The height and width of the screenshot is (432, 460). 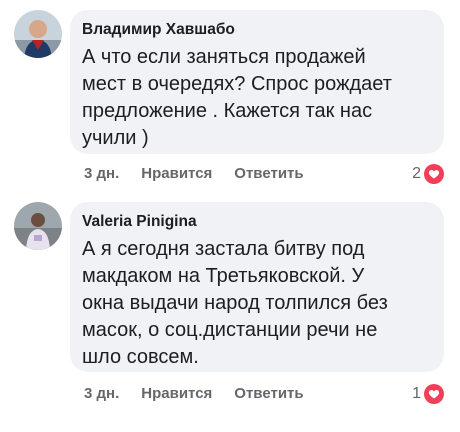 I want to click on reaction-summary: 2, so click(x=428, y=174).